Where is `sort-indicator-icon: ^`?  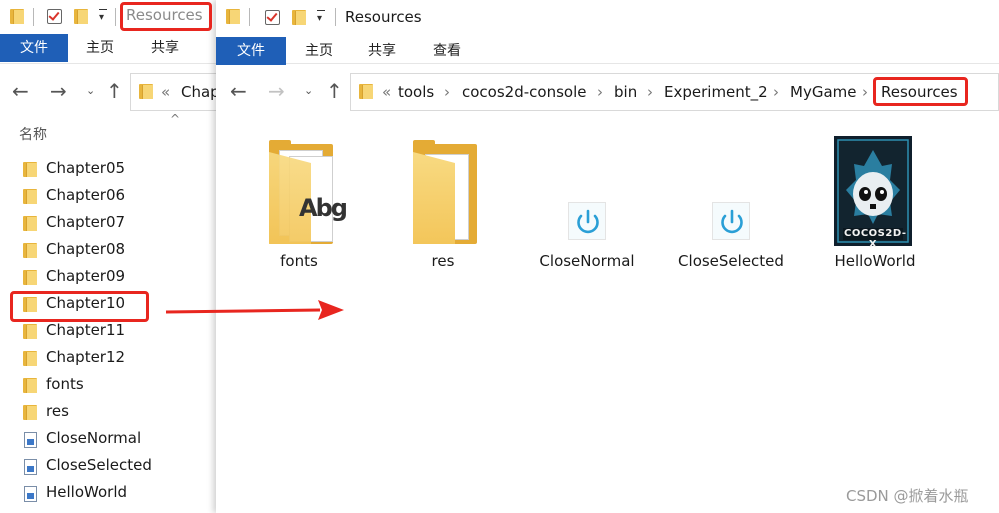 sort-indicator-icon: ^ is located at coordinates (175, 119).